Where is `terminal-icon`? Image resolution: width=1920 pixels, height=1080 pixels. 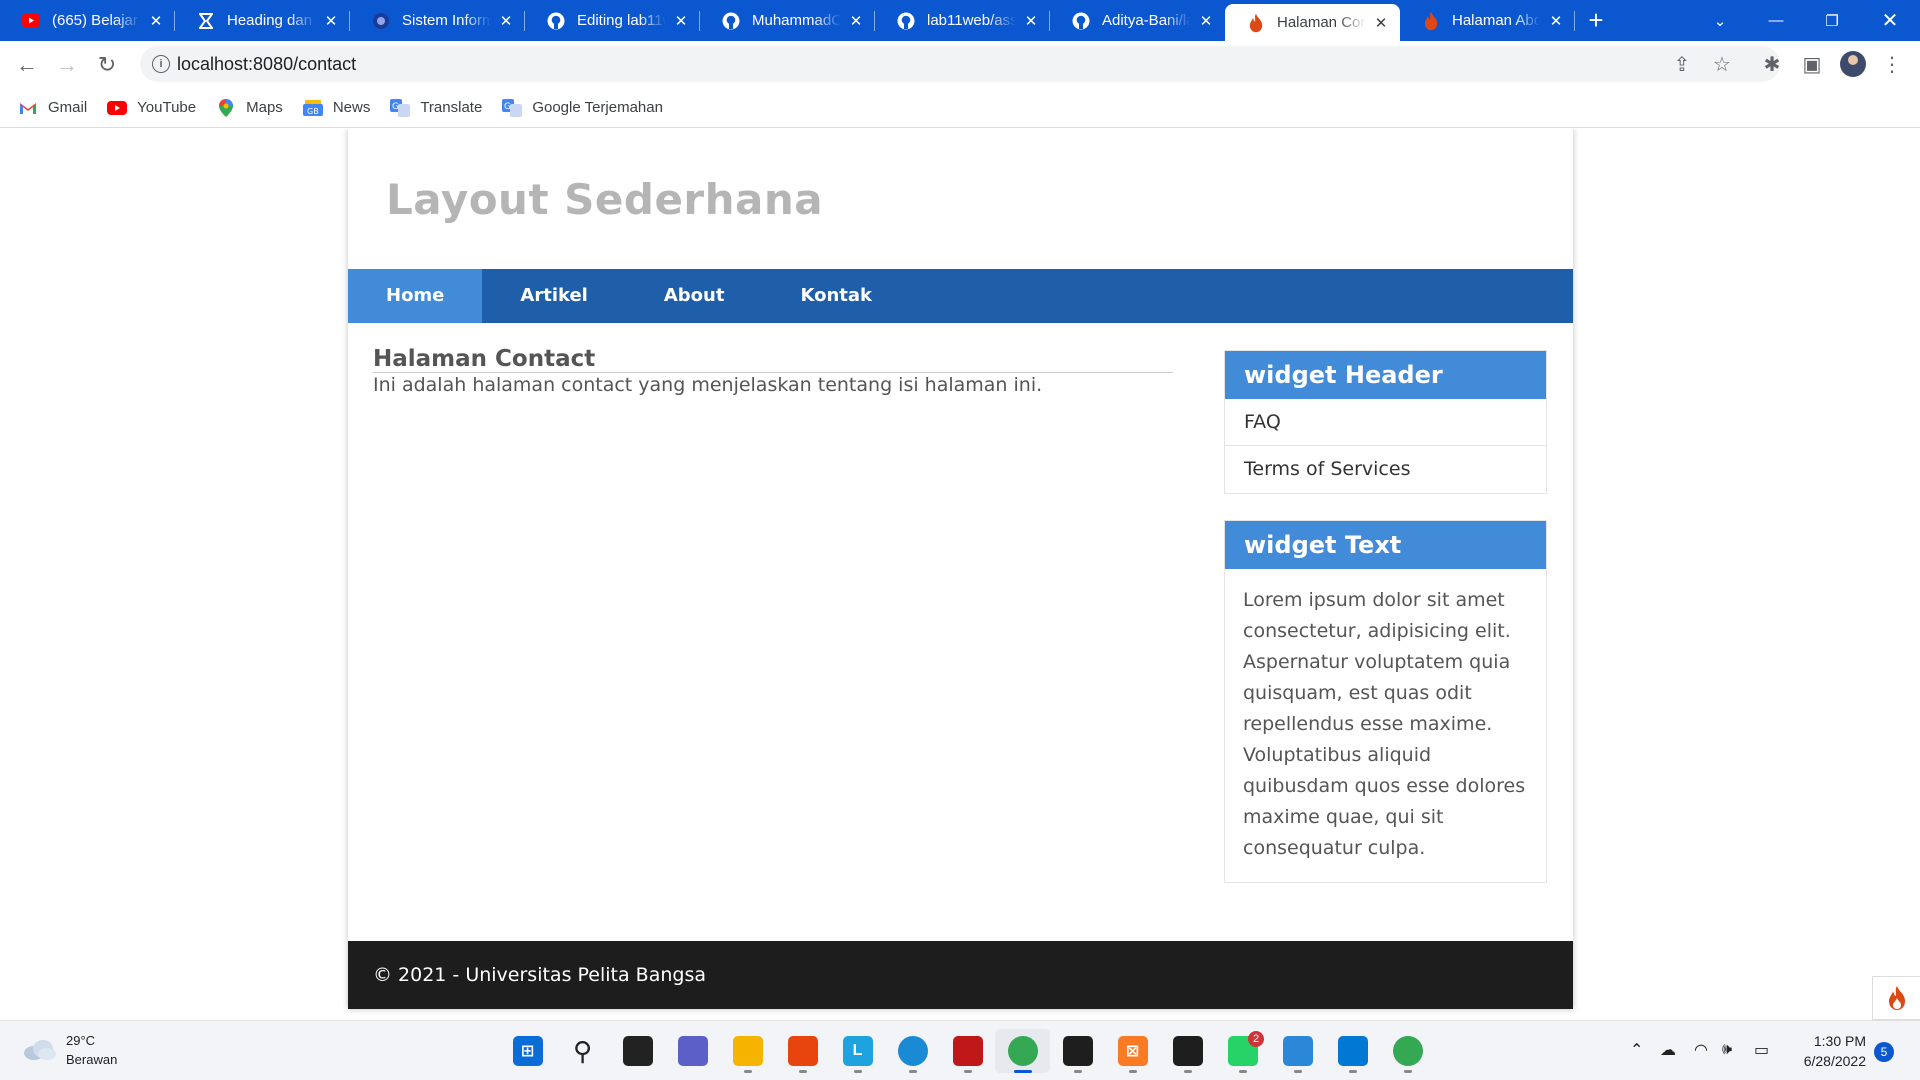 terminal-icon is located at coordinates (1187, 1051).